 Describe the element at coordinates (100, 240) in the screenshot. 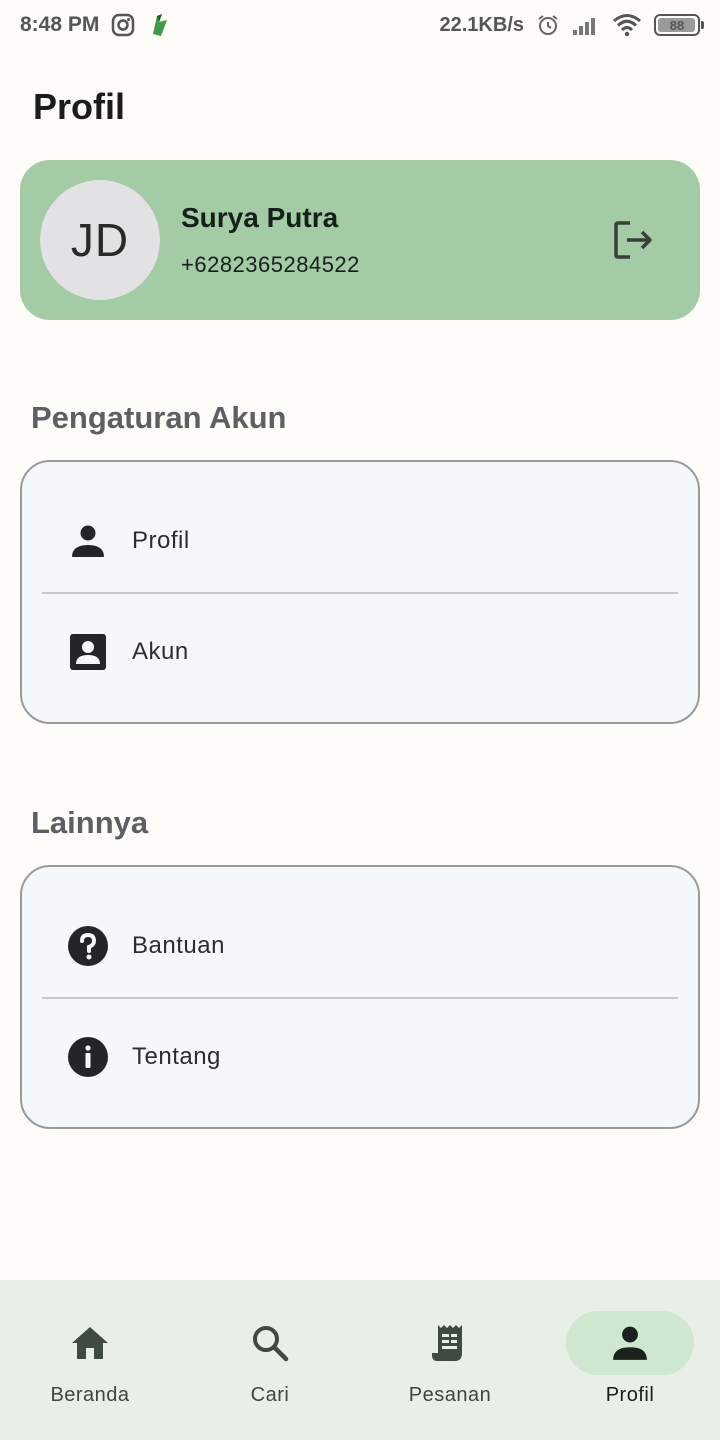

I see `avatar: JD` at that location.